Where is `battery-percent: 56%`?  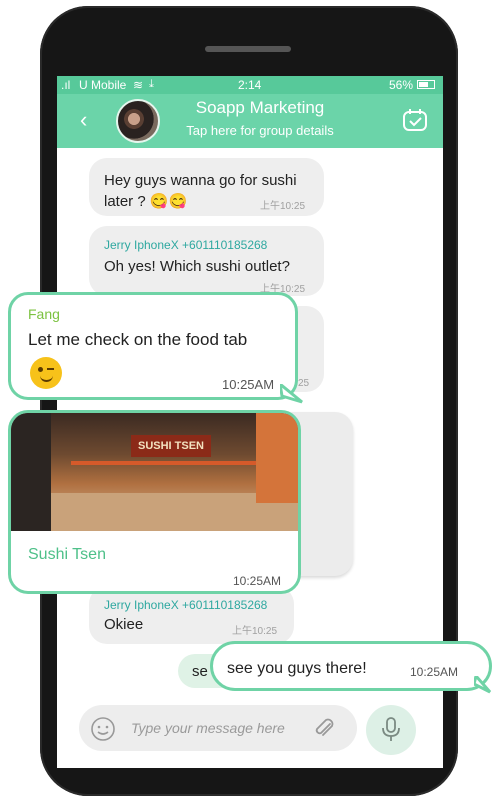 battery-percent: 56% is located at coordinates (401, 85).